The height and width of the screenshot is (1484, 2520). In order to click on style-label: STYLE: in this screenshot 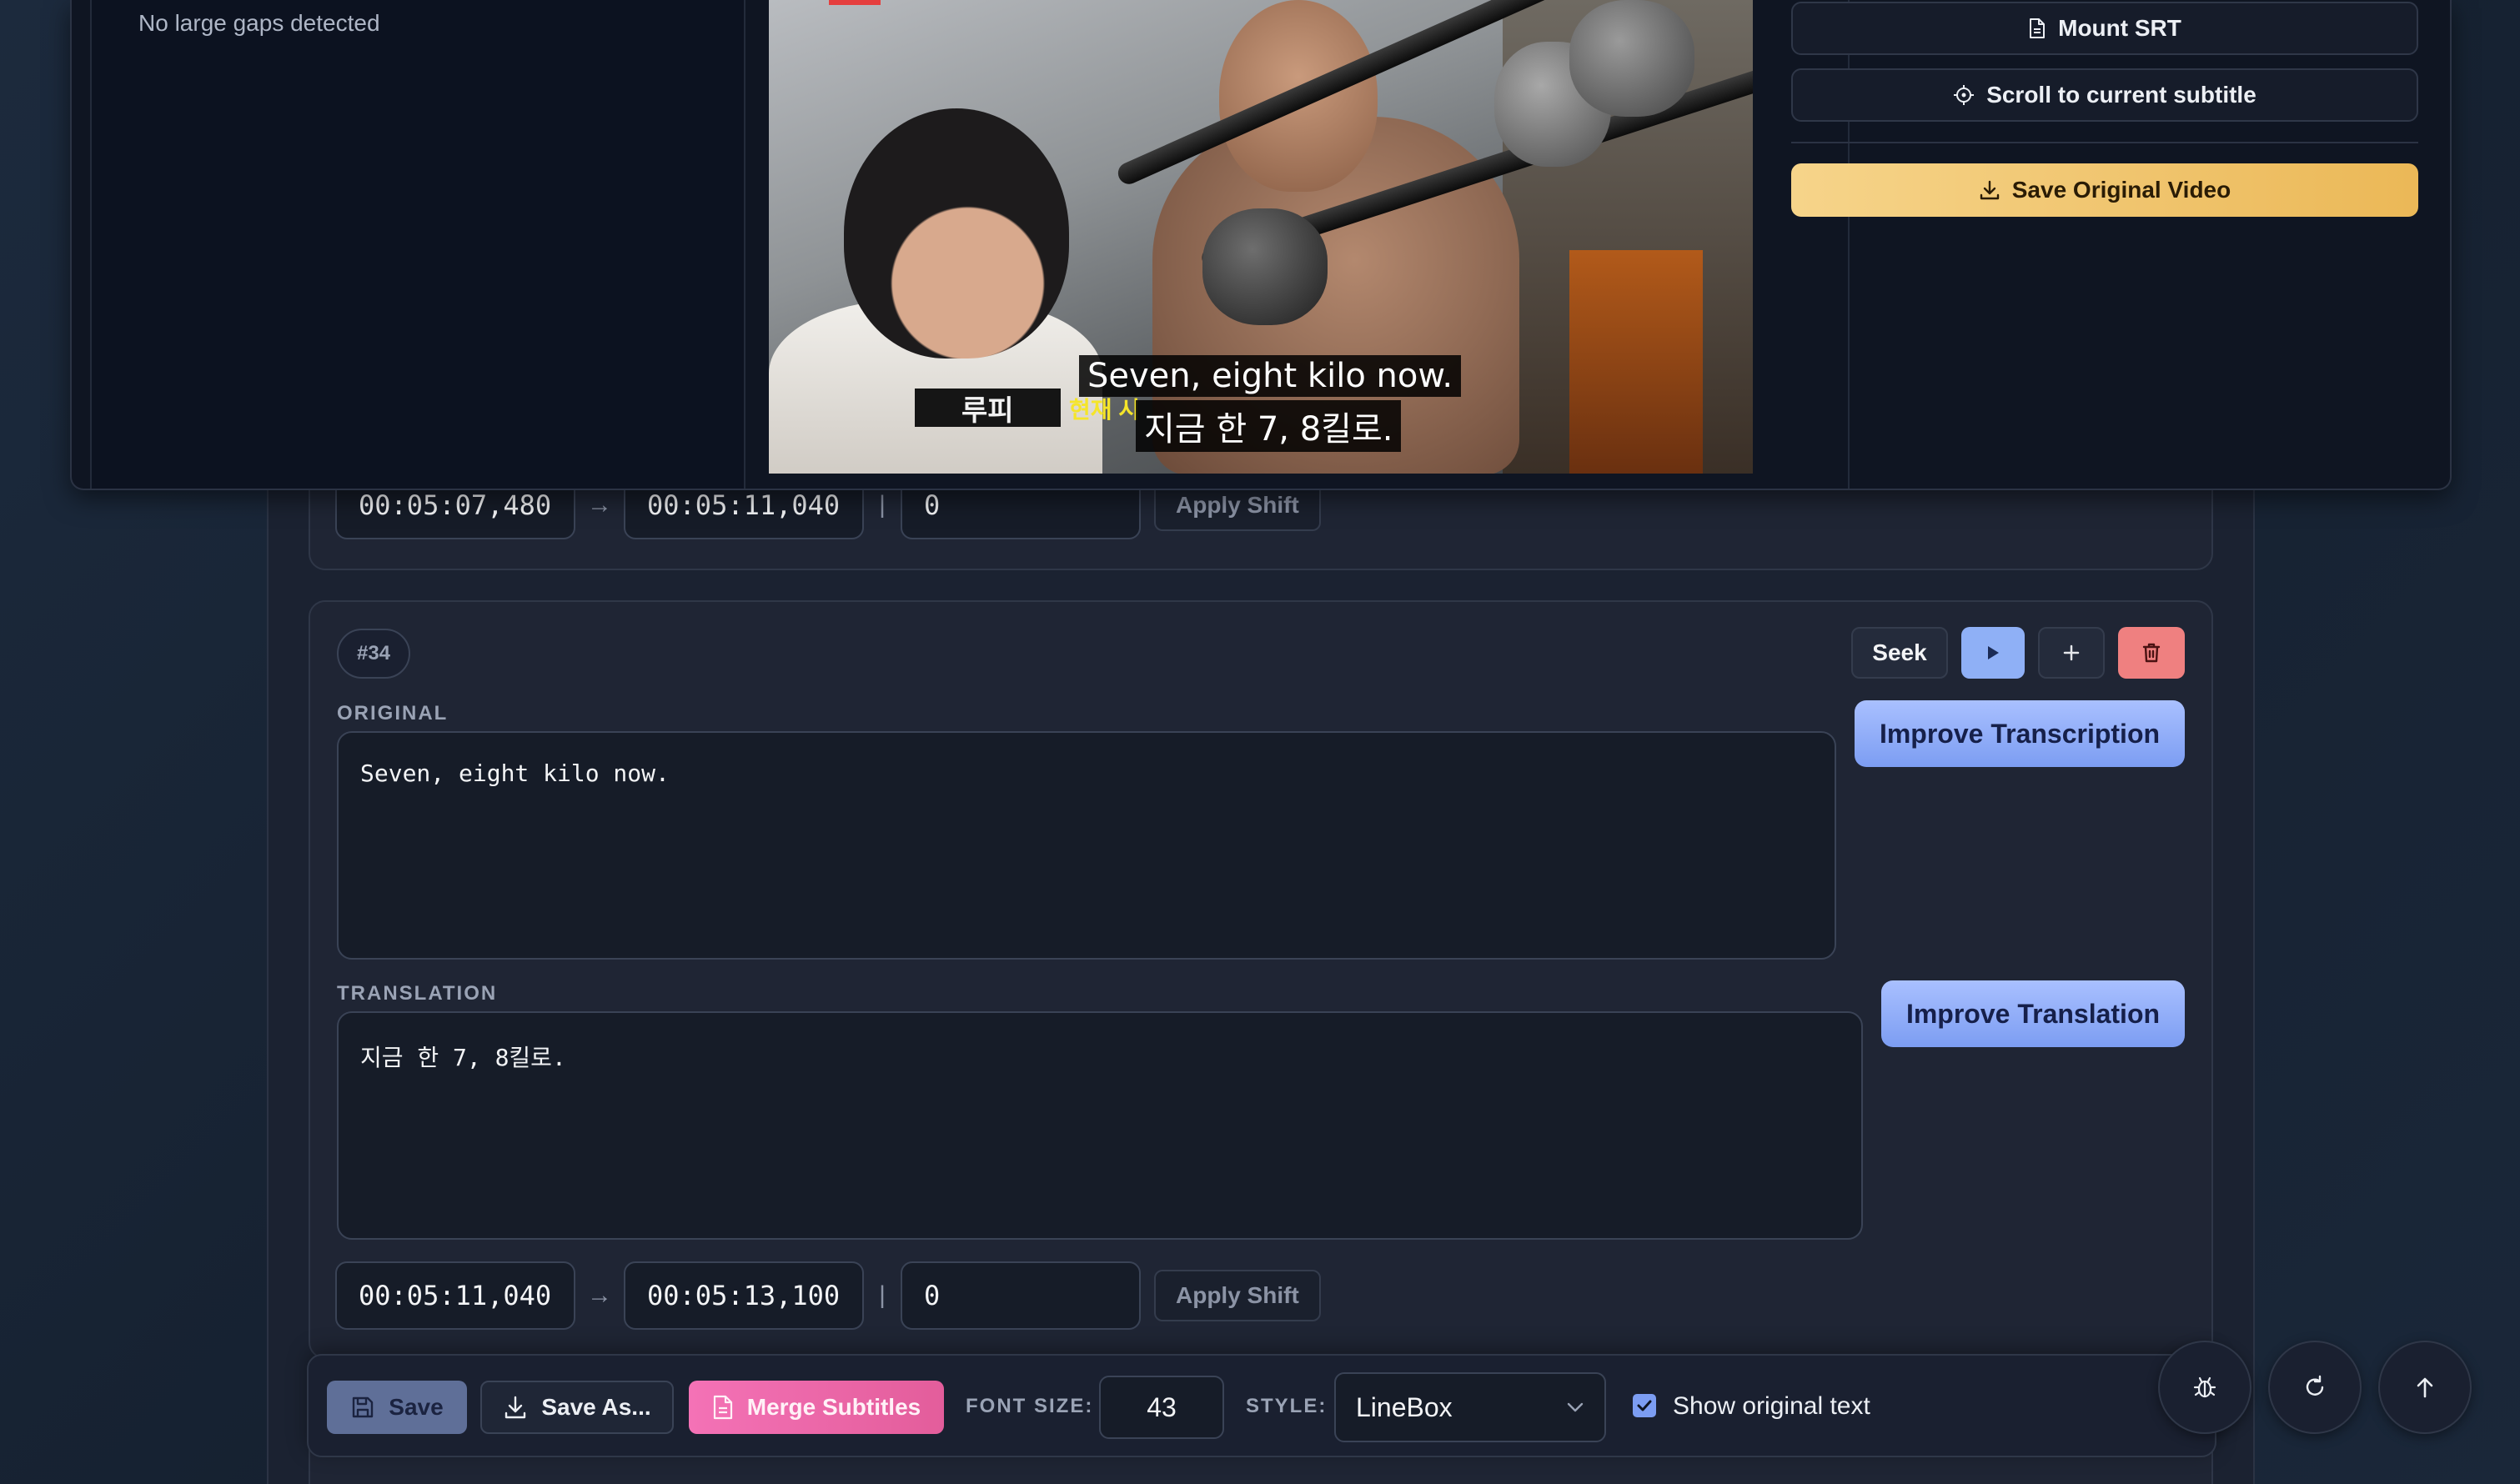, I will do `click(1287, 1406)`.